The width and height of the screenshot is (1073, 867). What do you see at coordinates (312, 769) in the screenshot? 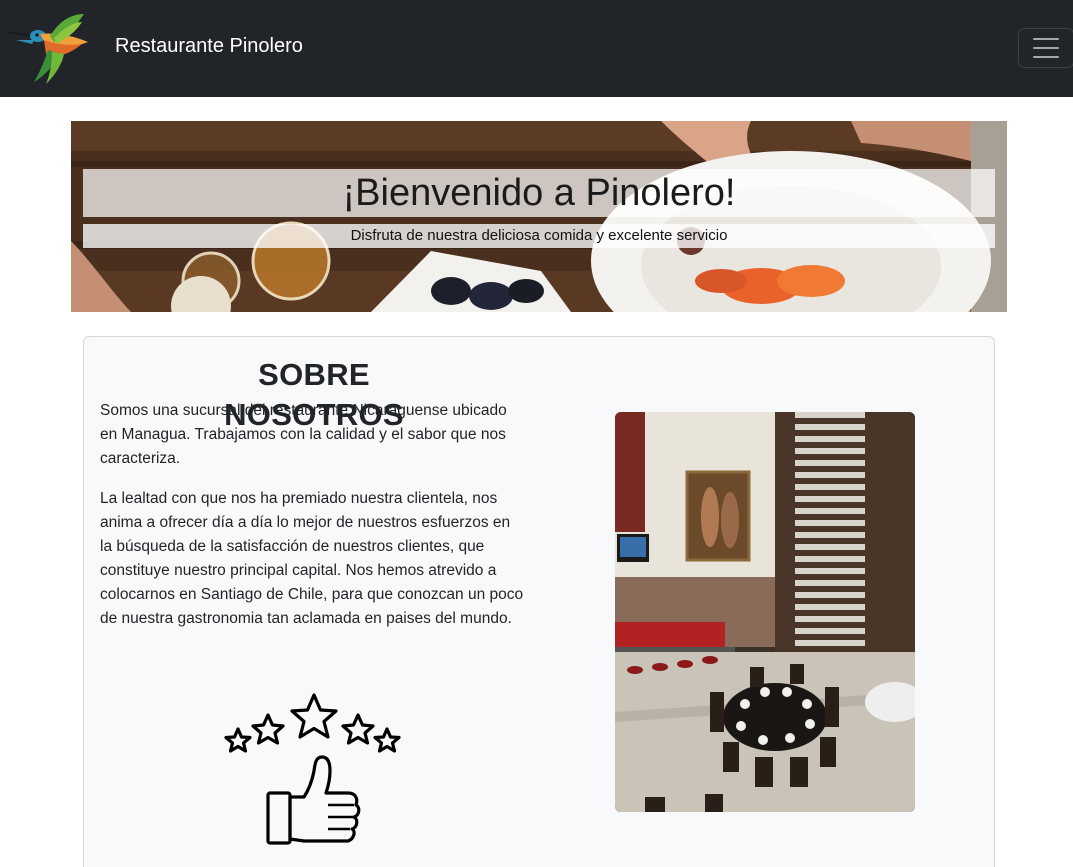
I see `five-stars-thumbs-up-icon` at bounding box center [312, 769].